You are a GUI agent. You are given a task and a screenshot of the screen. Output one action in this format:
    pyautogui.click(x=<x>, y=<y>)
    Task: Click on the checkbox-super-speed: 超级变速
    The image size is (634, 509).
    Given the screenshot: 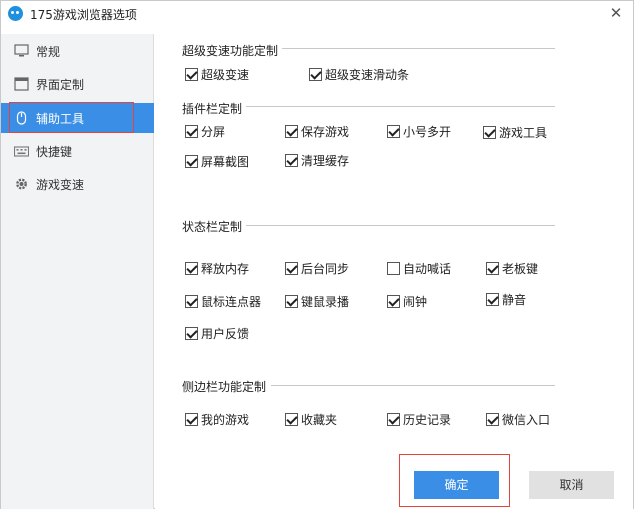 What is the action you would take?
    pyautogui.click(x=217, y=74)
    